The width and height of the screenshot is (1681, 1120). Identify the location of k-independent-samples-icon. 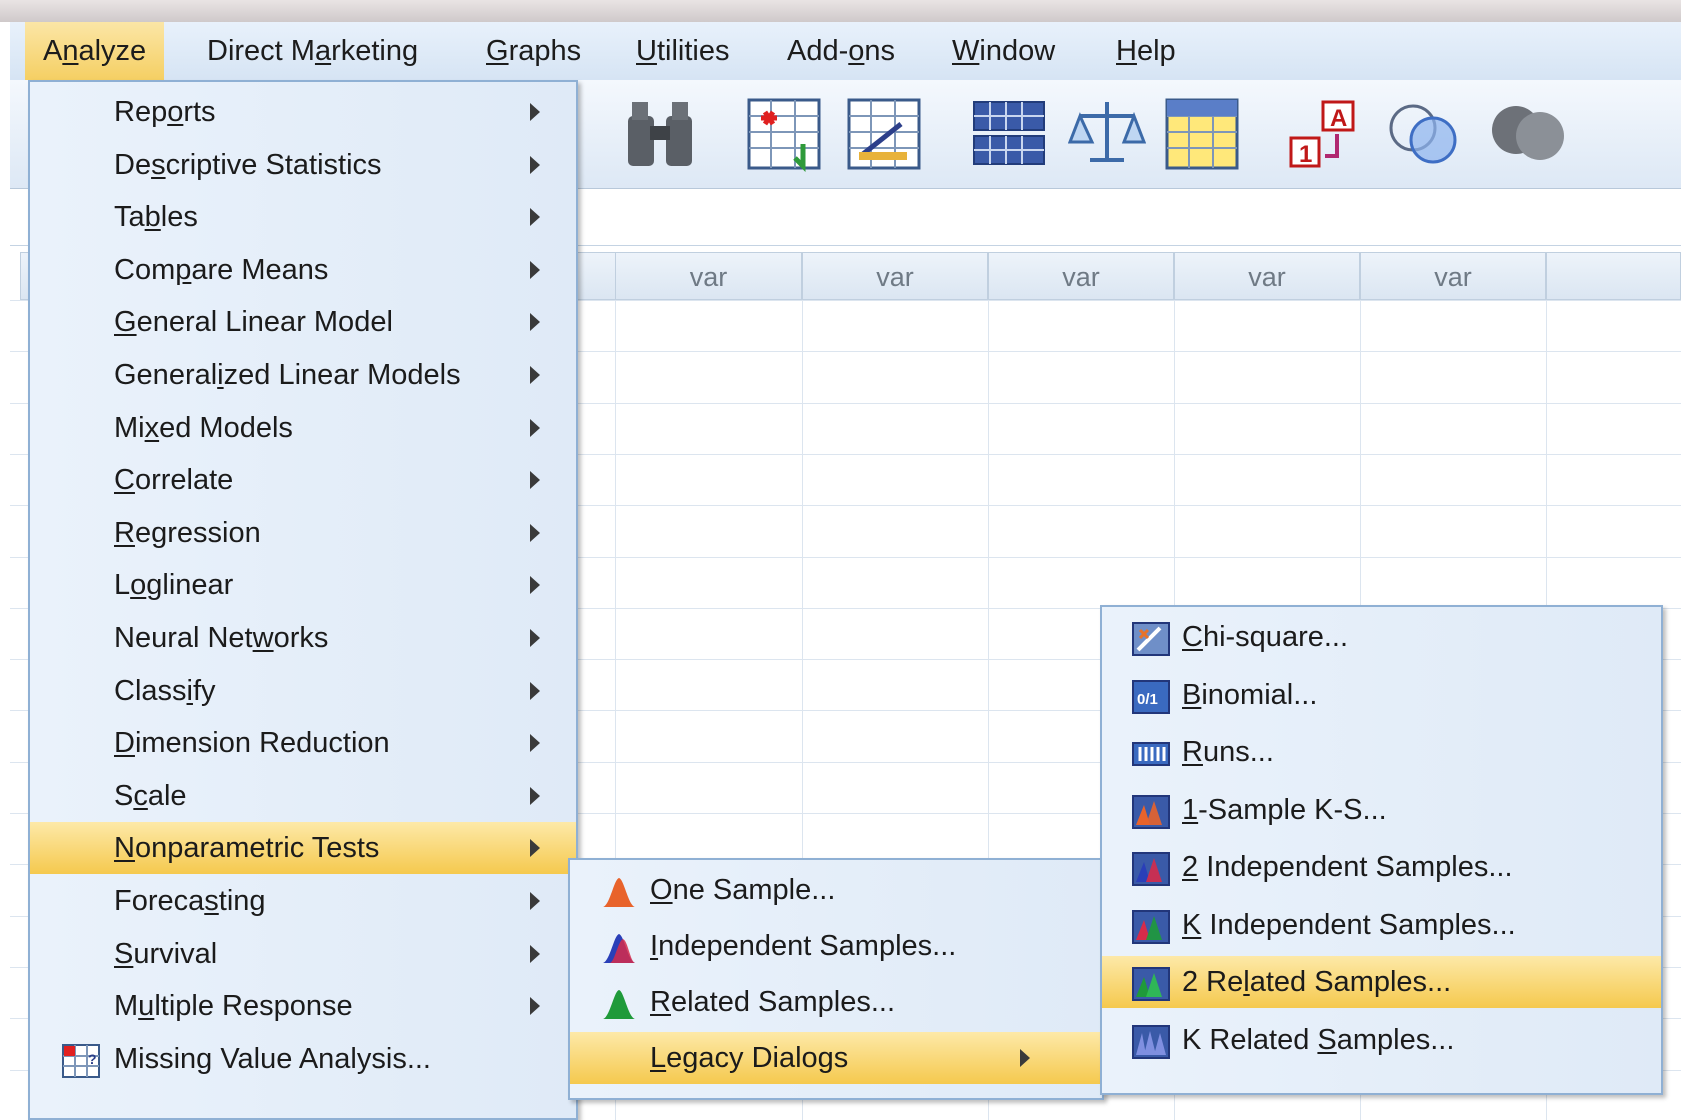
(1151, 926).